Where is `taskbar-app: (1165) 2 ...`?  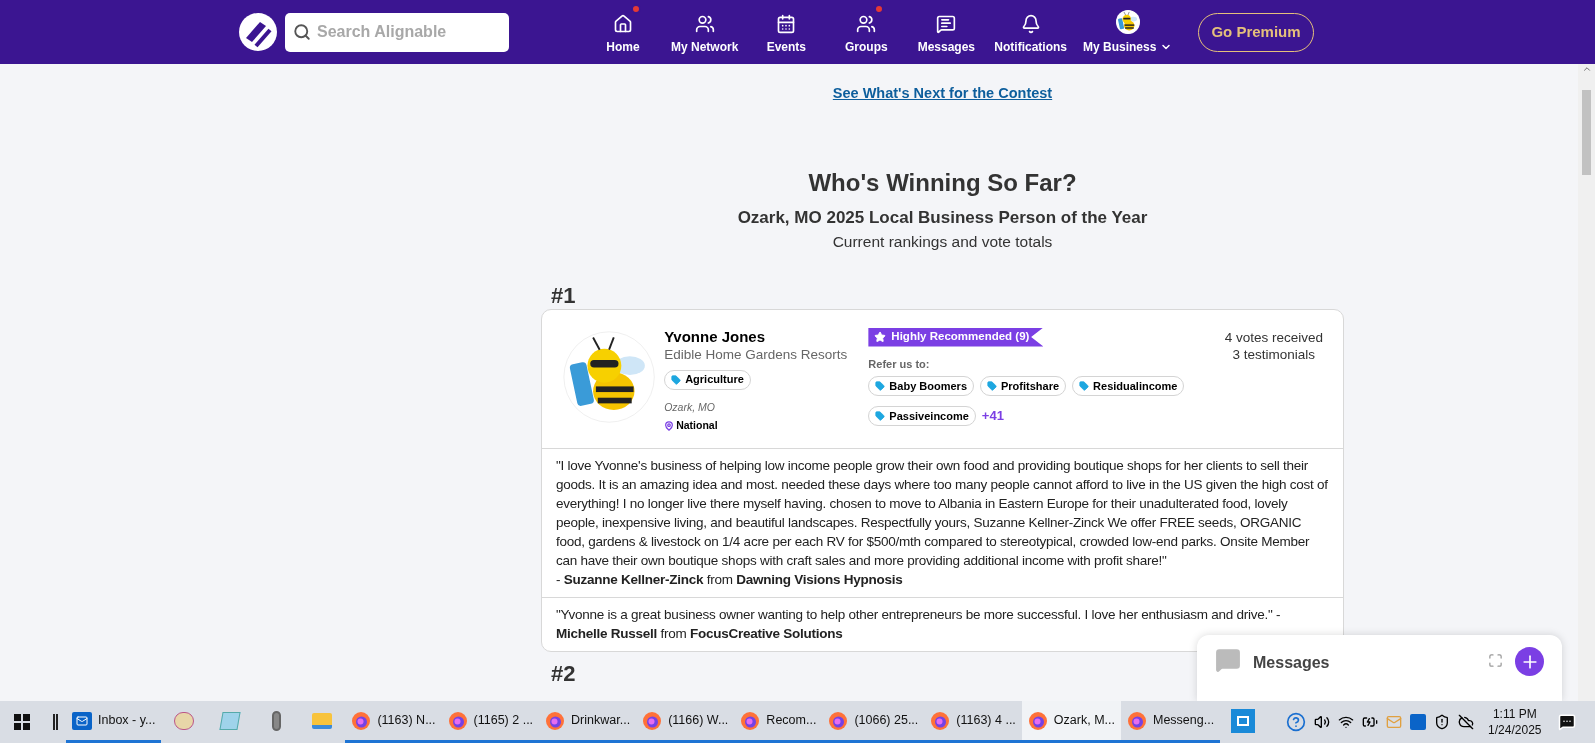
taskbar-app: (1165) 2 ... is located at coordinates (490, 722).